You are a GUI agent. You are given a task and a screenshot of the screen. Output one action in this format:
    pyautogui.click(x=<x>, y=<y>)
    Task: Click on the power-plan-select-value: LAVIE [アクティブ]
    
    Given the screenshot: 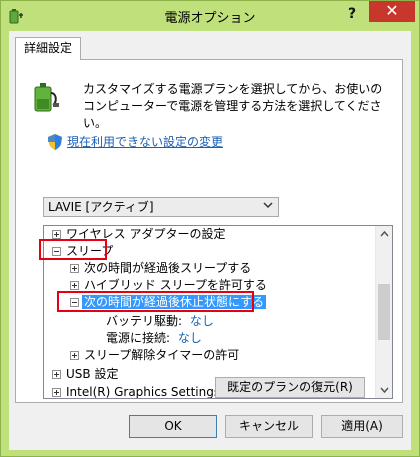 What is the action you would take?
    pyautogui.click(x=101, y=207)
    